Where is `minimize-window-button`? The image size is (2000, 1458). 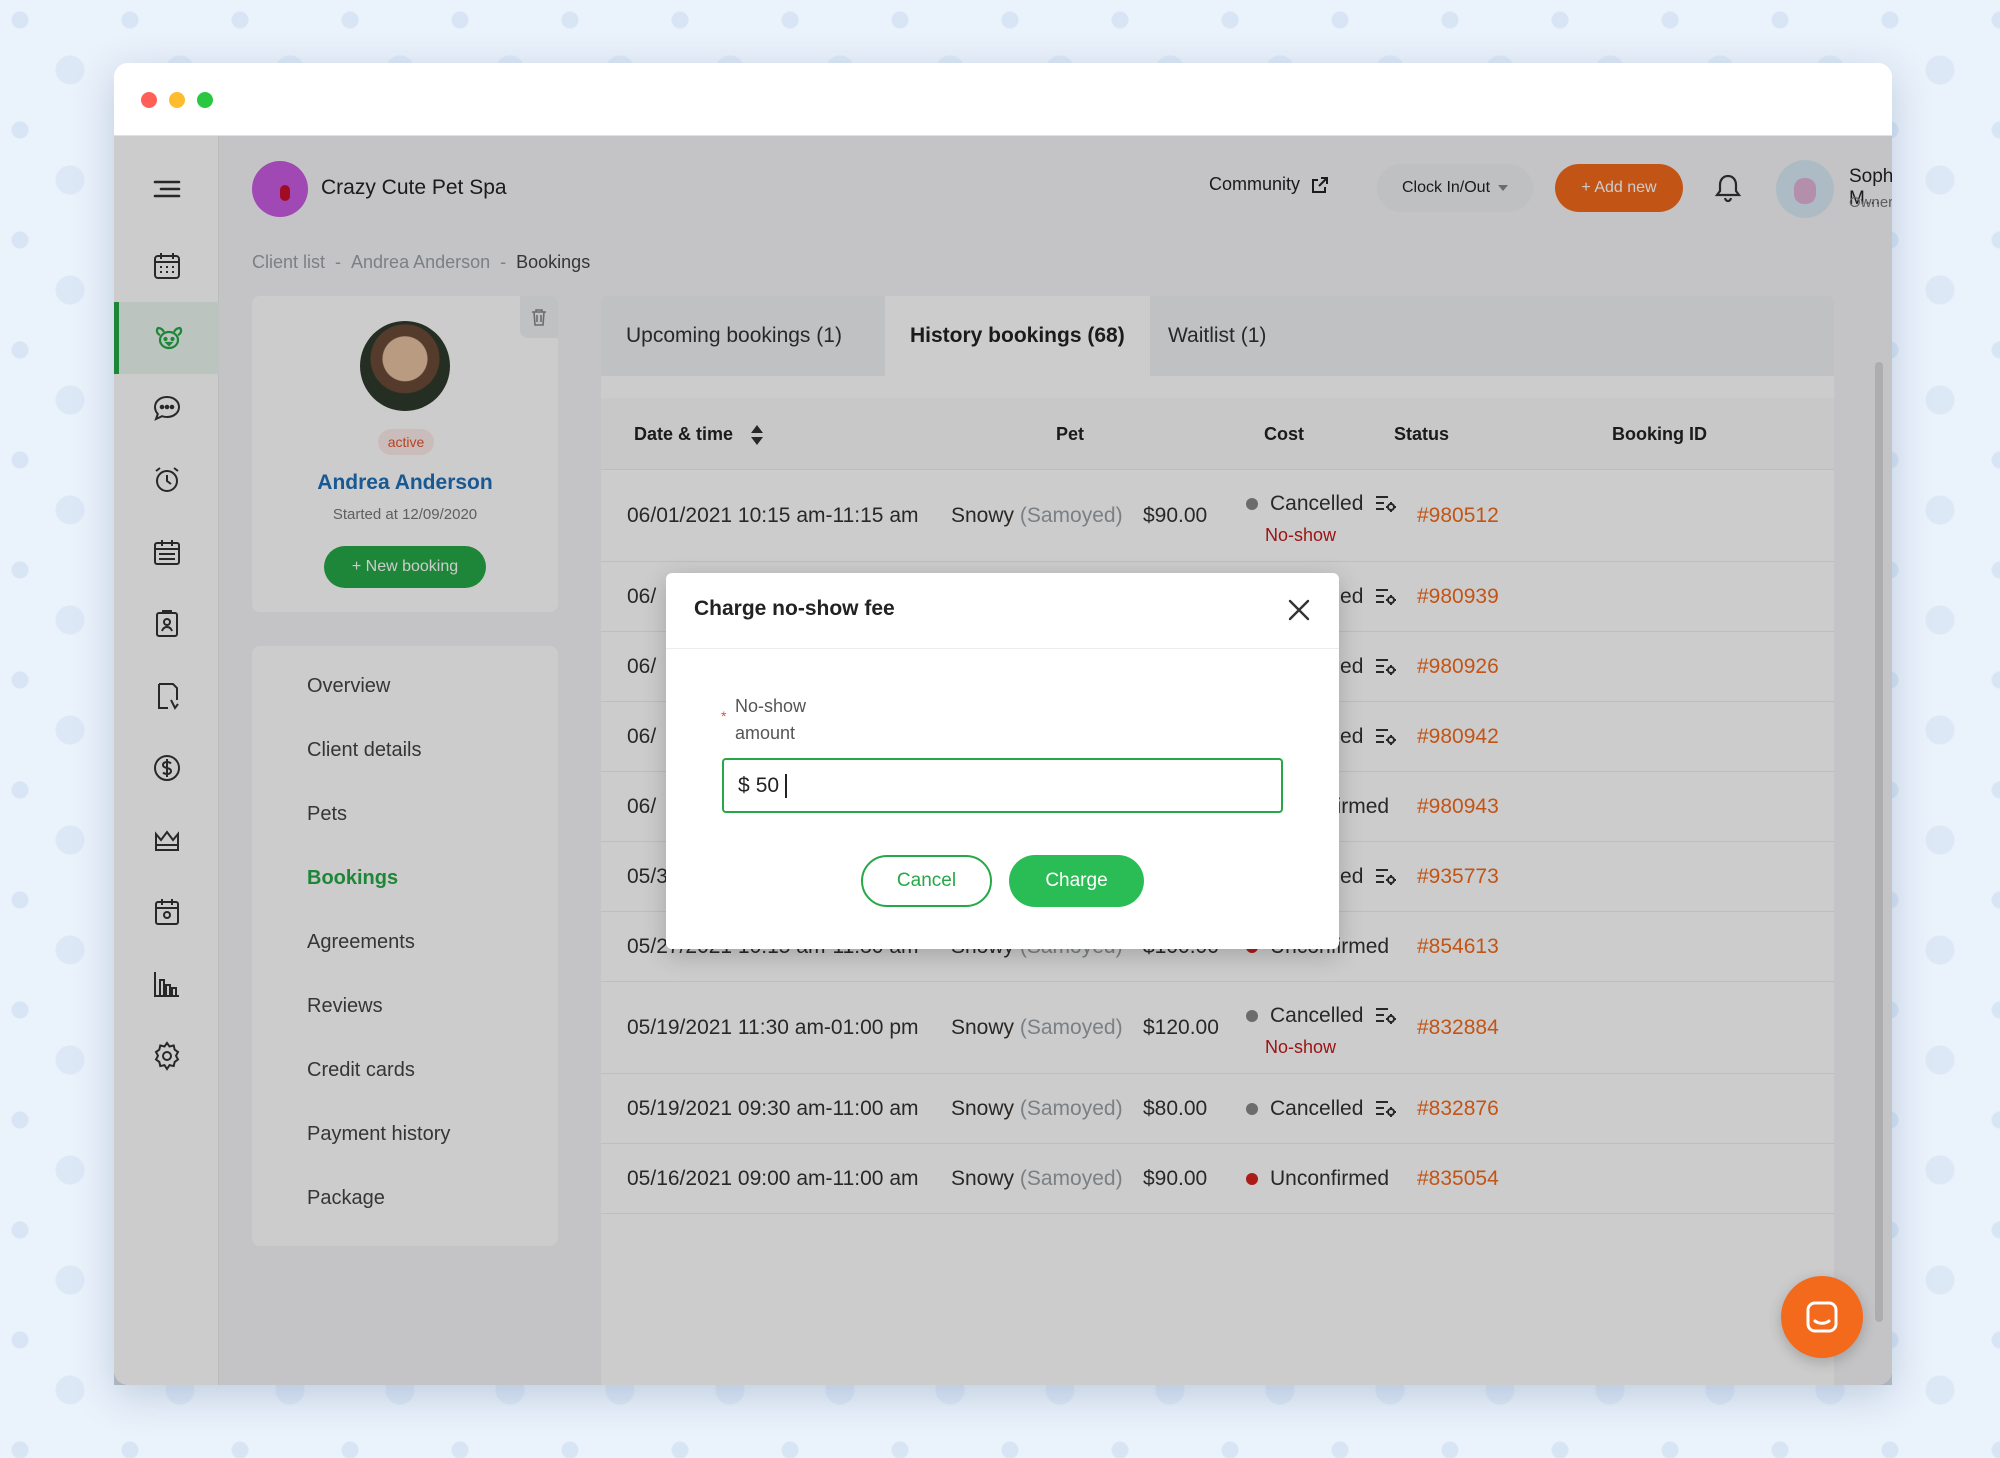
minimize-window-button is located at coordinates (177, 100).